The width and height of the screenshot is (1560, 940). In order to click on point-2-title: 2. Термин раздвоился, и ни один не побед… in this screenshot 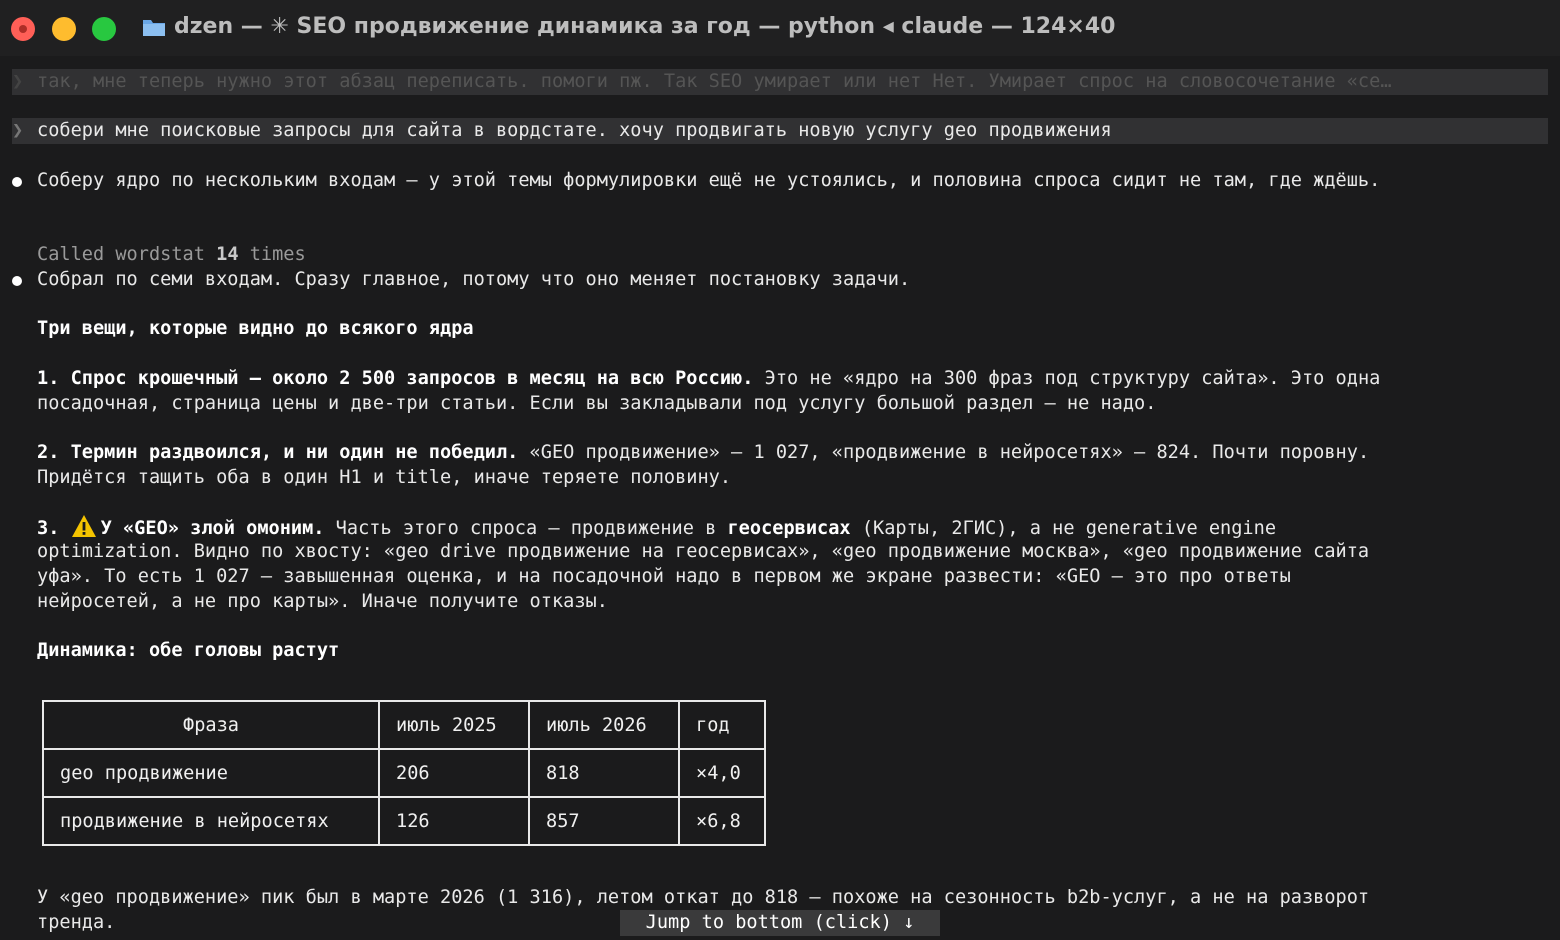, I will do `click(278, 452)`.